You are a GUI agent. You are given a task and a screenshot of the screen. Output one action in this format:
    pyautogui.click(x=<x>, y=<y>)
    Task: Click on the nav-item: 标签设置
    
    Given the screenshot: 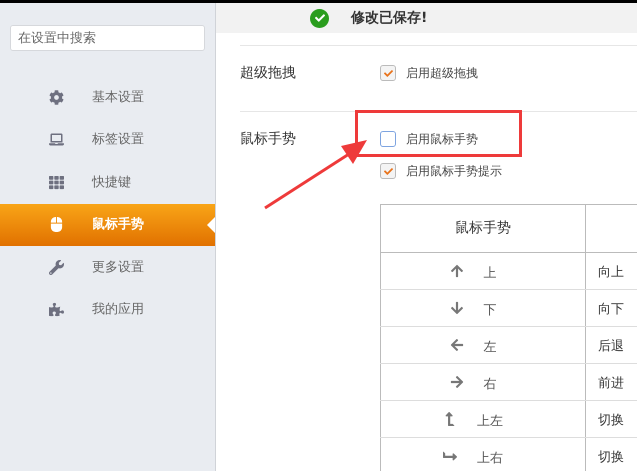 What is the action you would take?
    pyautogui.click(x=107, y=139)
    